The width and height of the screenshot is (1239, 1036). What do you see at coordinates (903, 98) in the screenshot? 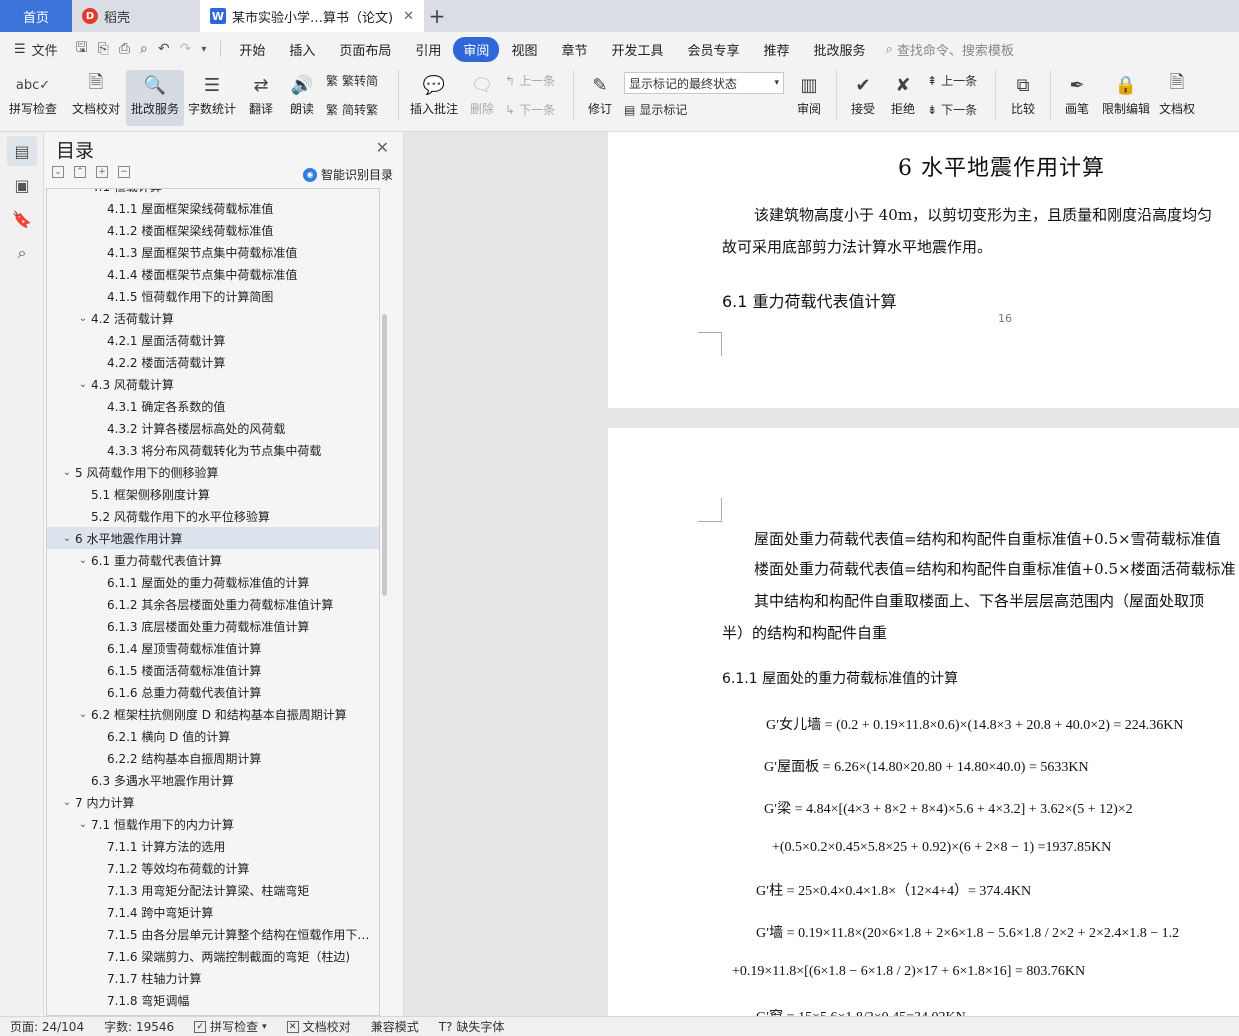
I see `reject-button: ✘ 拒绝` at bounding box center [903, 98].